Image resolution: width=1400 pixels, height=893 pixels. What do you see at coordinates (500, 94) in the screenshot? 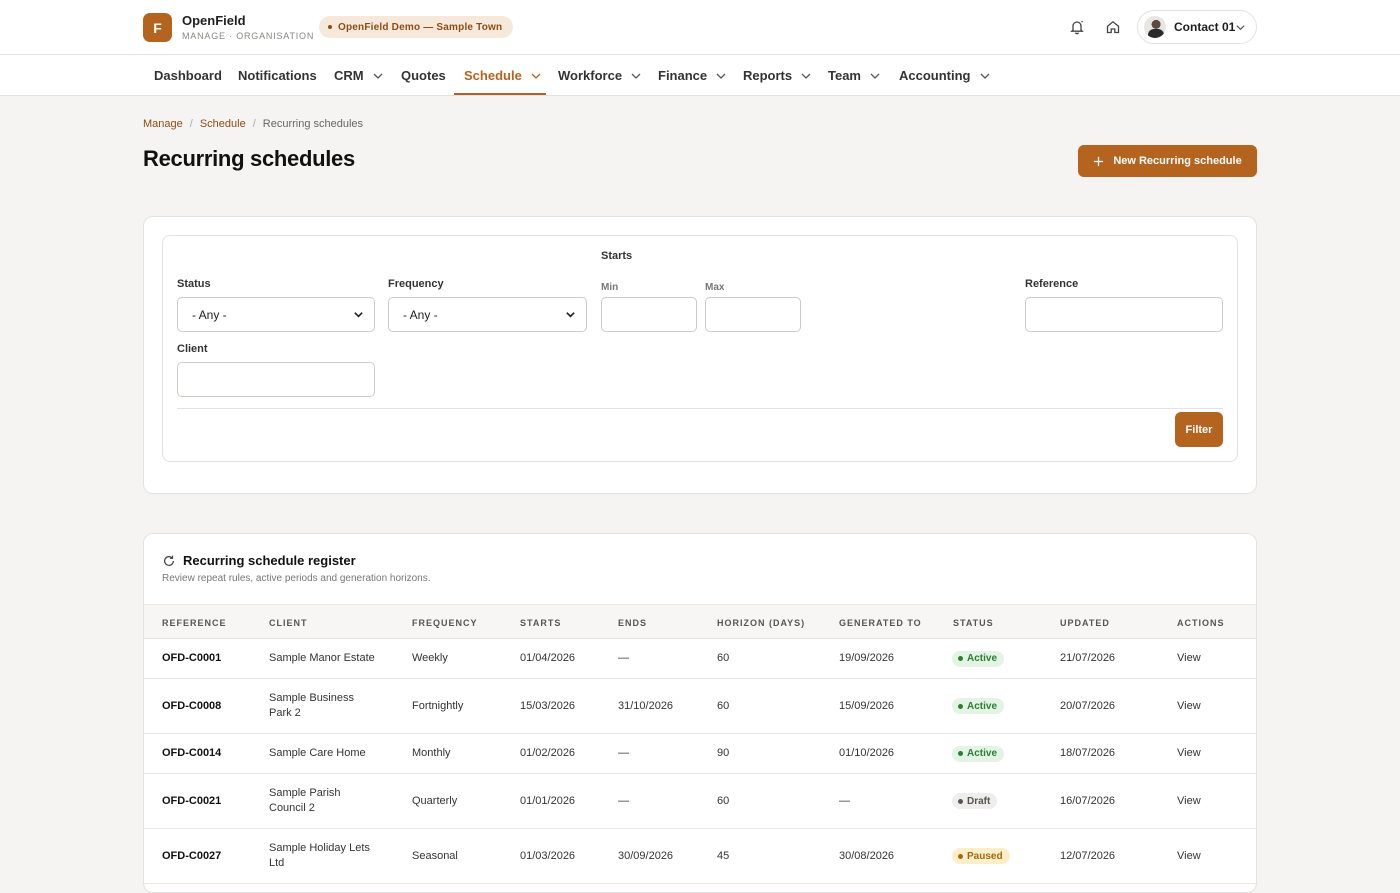
I see `nav-active-indicator` at bounding box center [500, 94].